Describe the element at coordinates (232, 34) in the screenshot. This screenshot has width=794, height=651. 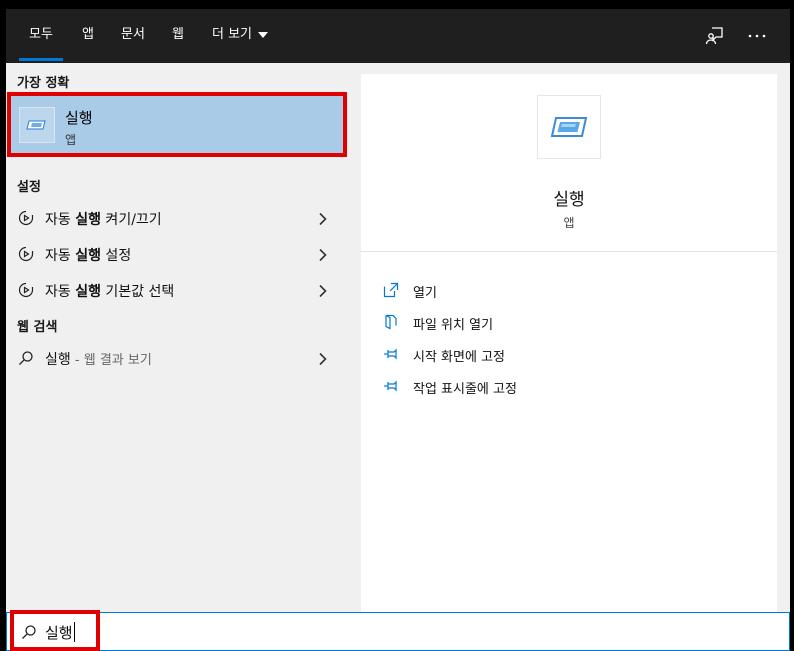
I see `tab-more-label: 더 보기` at that location.